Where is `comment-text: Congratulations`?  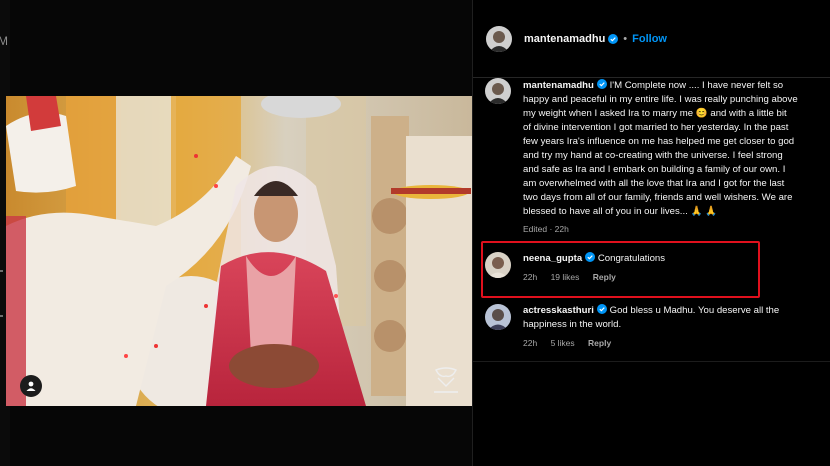
comment-text: Congratulations is located at coordinates (631, 258).